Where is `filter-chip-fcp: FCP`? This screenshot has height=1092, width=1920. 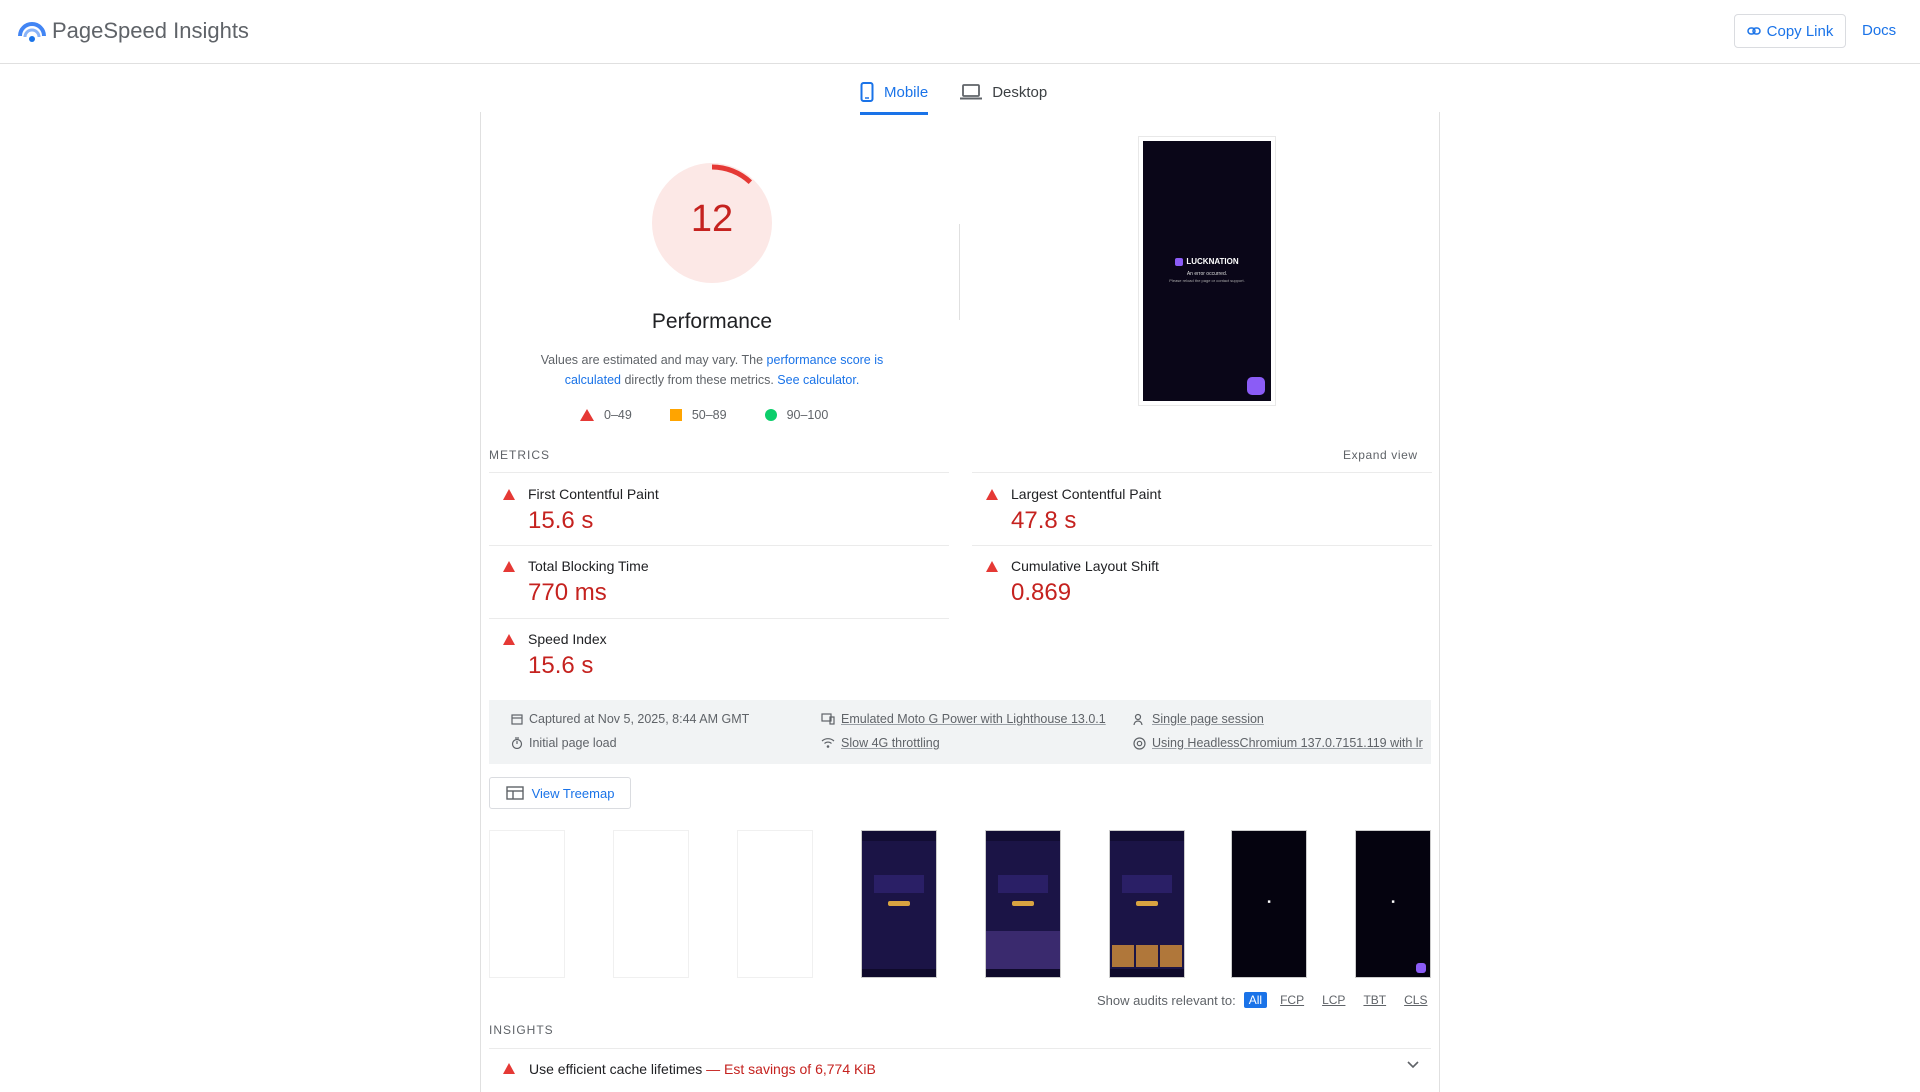
filter-chip-fcp: FCP is located at coordinates (1292, 1000).